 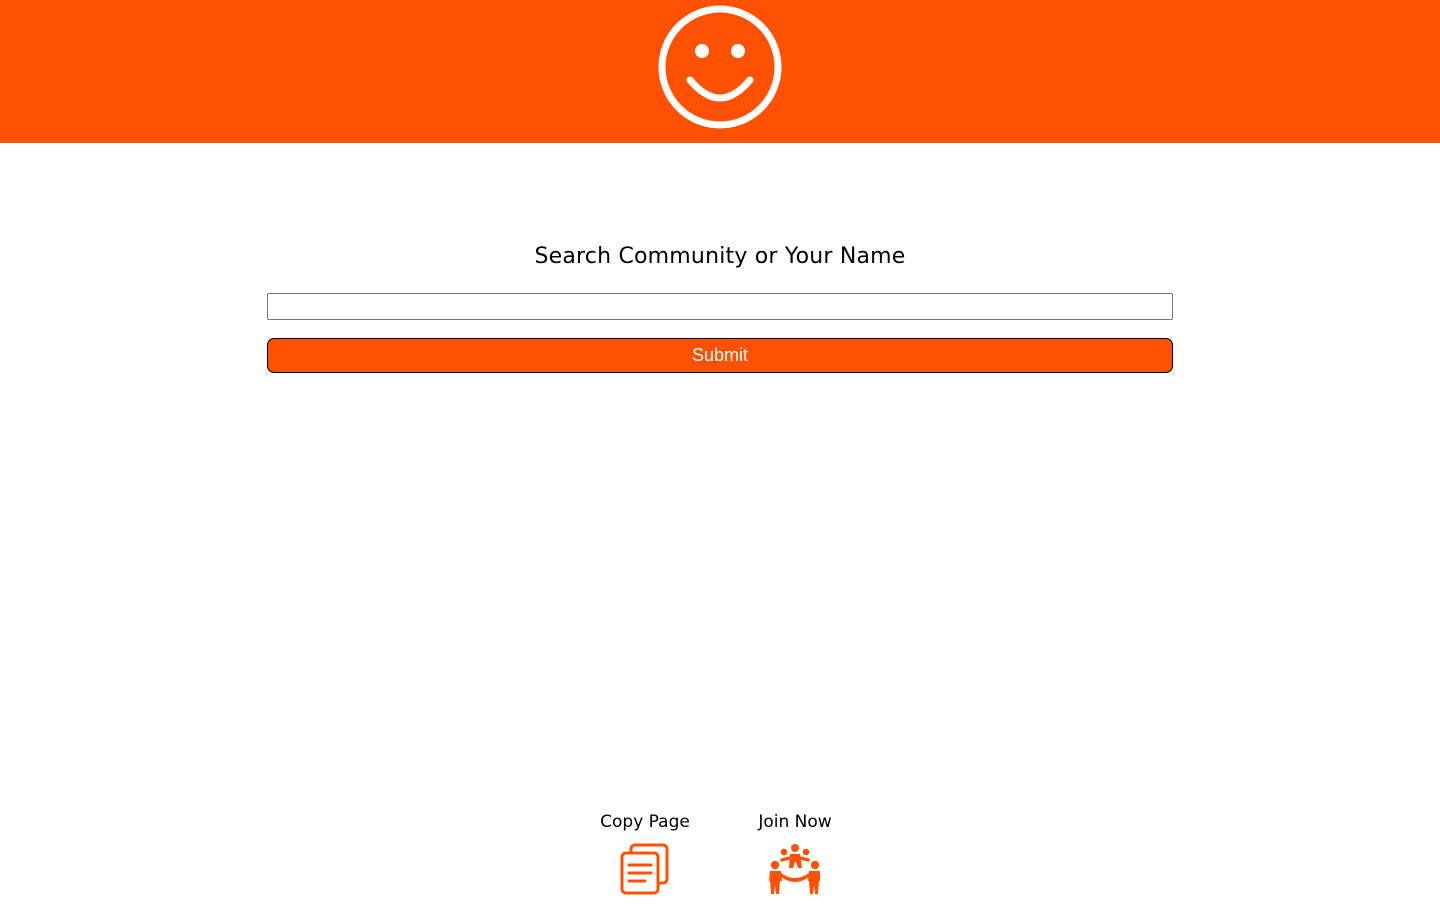 I want to click on search-title: Search Community or Your Name, so click(x=720, y=256).